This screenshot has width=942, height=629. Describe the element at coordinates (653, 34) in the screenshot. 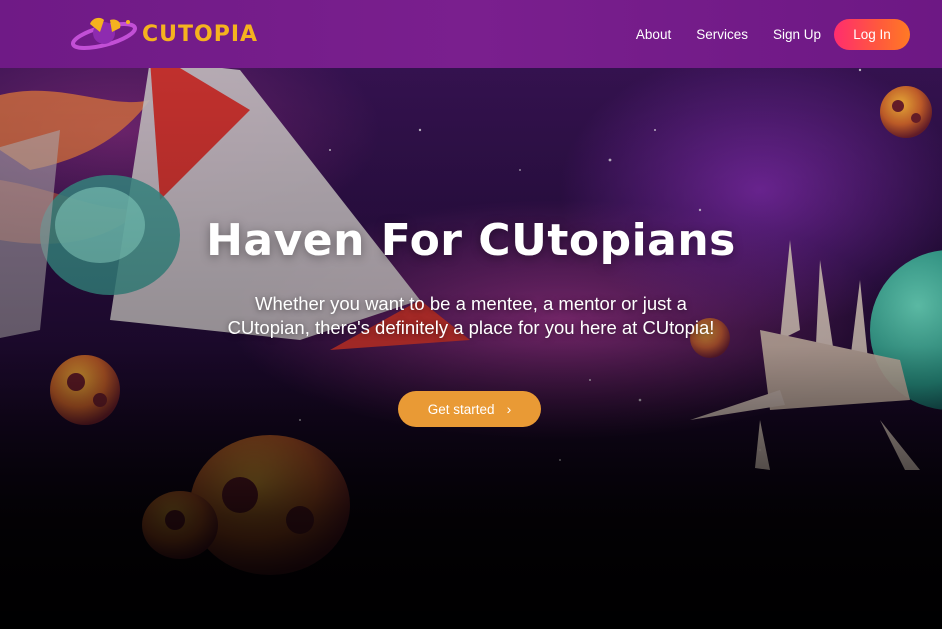

I see `nav-link-about: About` at that location.